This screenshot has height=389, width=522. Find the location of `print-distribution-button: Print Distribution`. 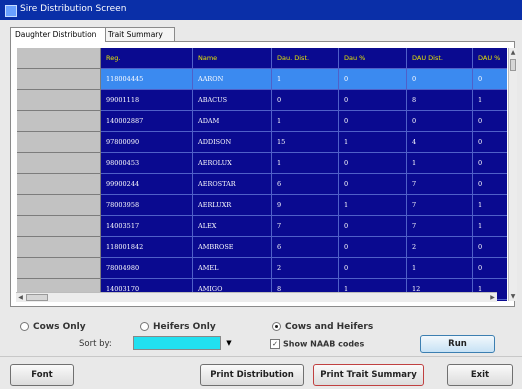

print-distribution-button: Print Distribution is located at coordinates (252, 375).